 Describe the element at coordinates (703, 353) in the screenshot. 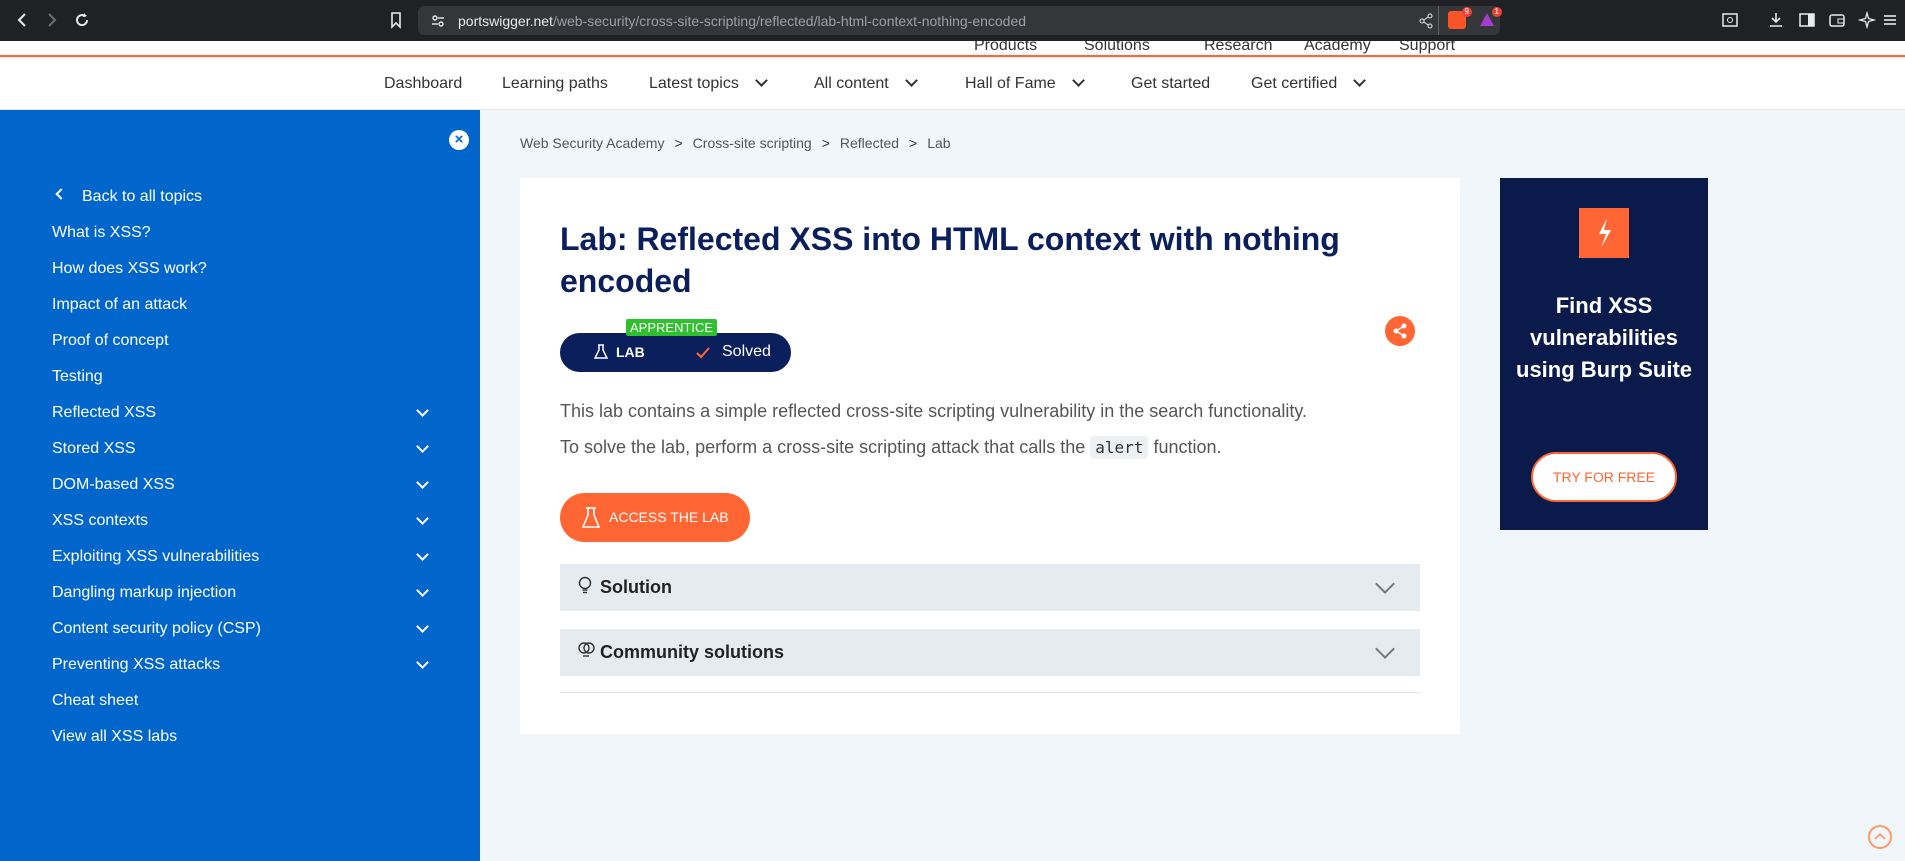

I see `check-icon` at that location.